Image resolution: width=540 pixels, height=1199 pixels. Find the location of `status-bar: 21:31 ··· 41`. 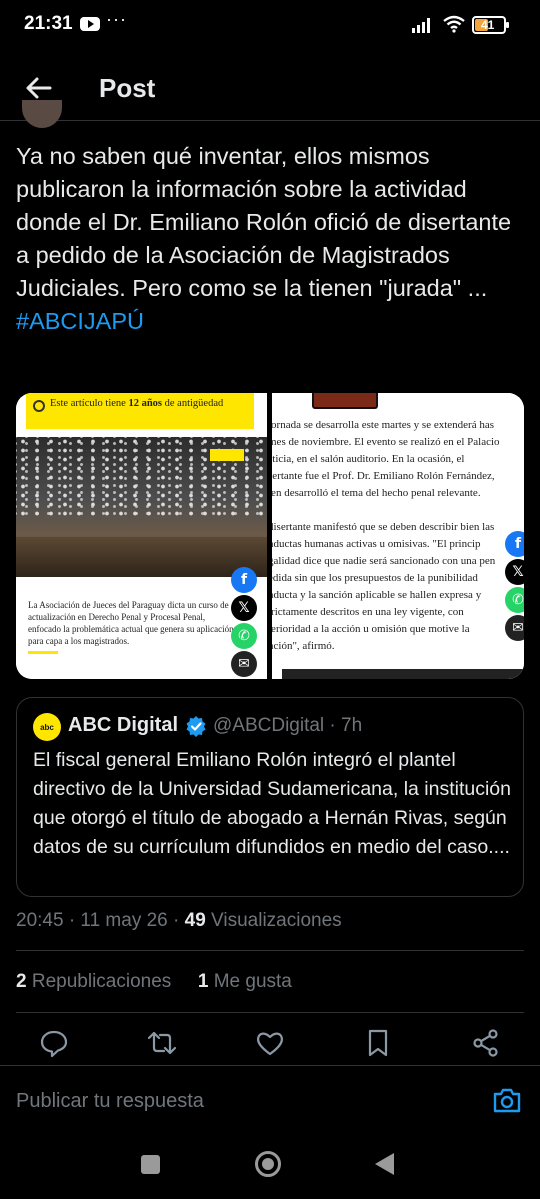

status-bar: 21:31 ··· 41 is located at coordinates (270, 25).